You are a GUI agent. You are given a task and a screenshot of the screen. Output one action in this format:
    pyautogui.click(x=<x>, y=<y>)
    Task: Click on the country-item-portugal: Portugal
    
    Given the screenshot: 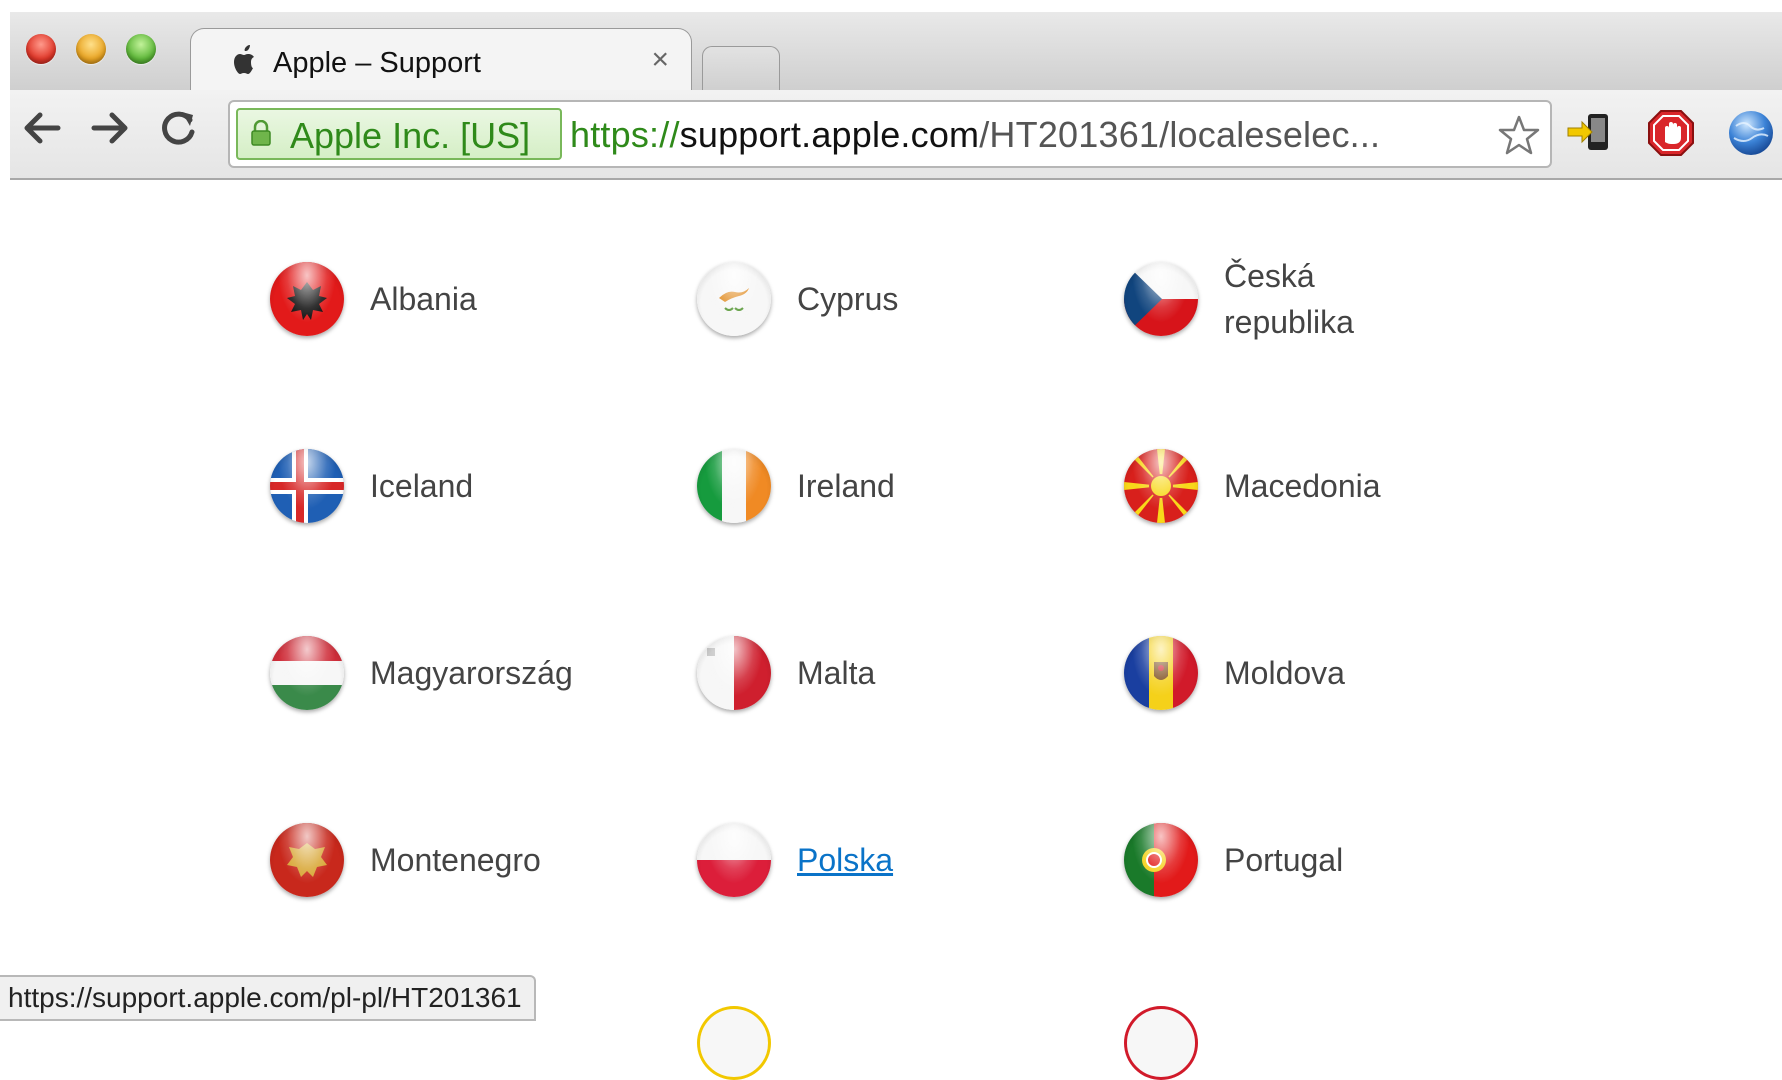 What is the action you would take?
    pyautogui.click(x=1233, y=860)
    